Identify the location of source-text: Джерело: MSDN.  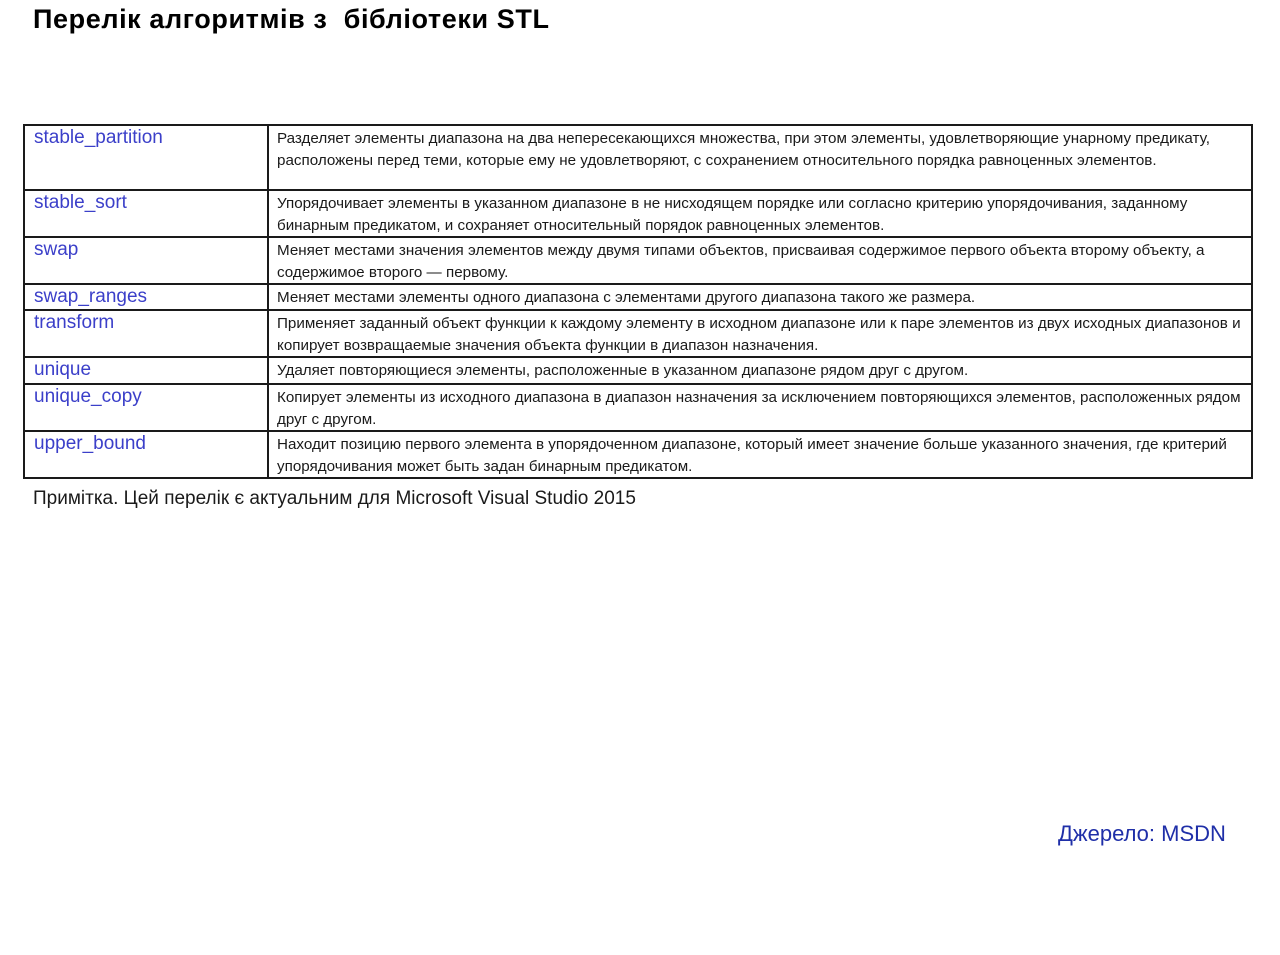
(1142, 833).